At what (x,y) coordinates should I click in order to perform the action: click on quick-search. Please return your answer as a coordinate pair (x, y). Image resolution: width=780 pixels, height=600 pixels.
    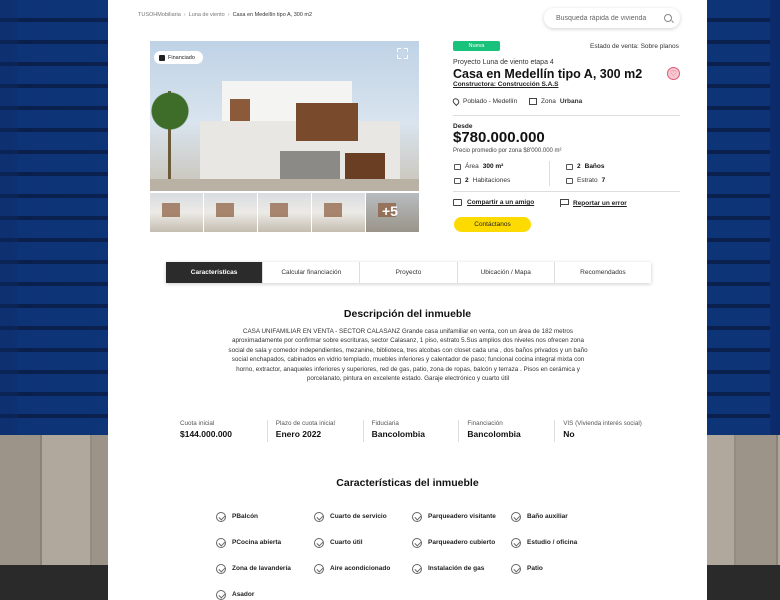
    Looking at the image, I should click on (612, 18).